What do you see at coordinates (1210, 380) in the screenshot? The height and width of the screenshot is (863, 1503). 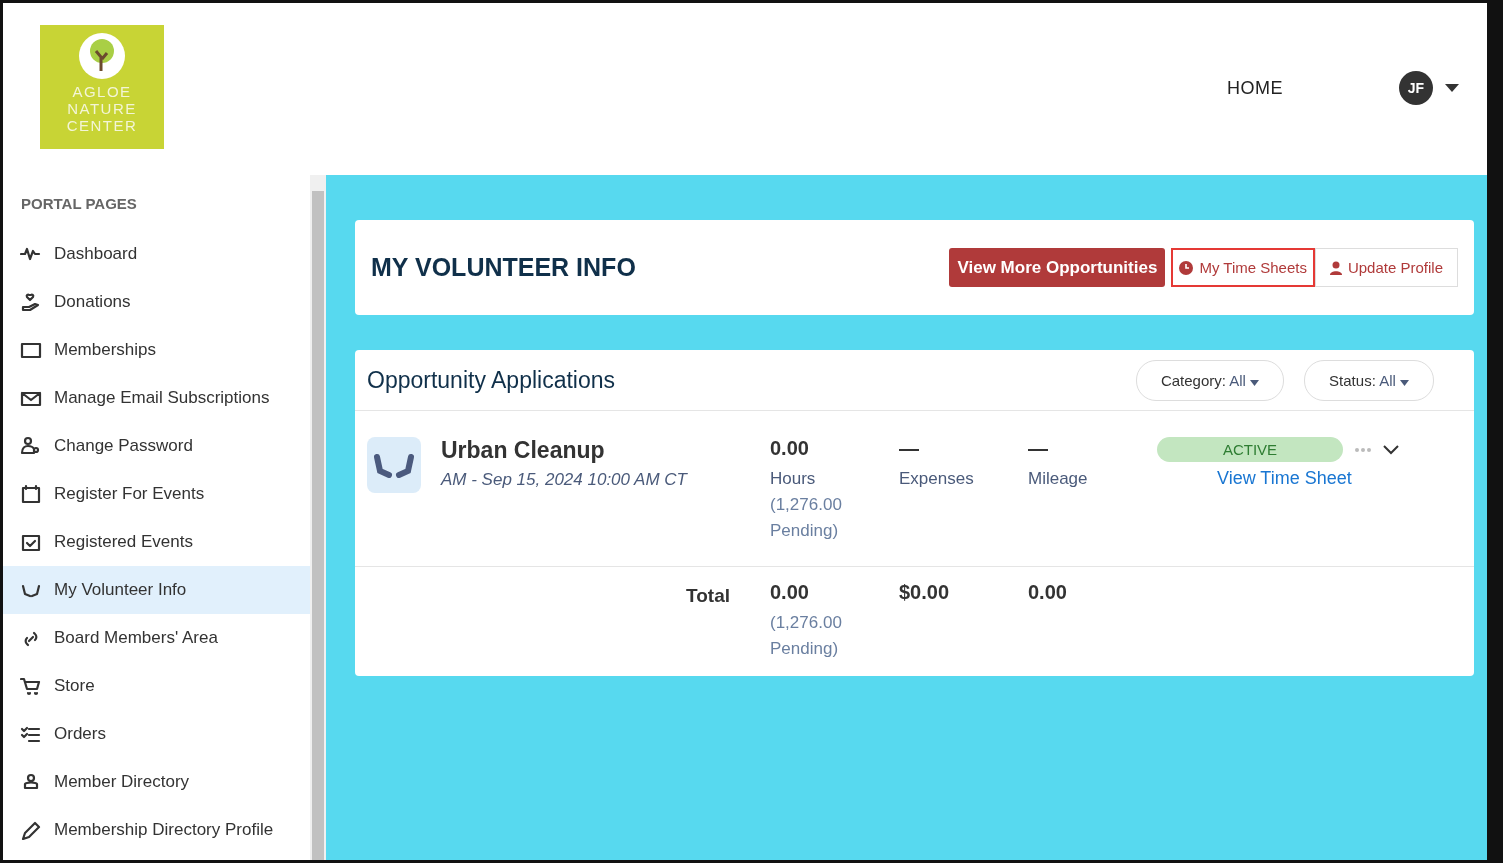 I see `filter-dropdown: Category: All` at bounding box center [1210, 380].